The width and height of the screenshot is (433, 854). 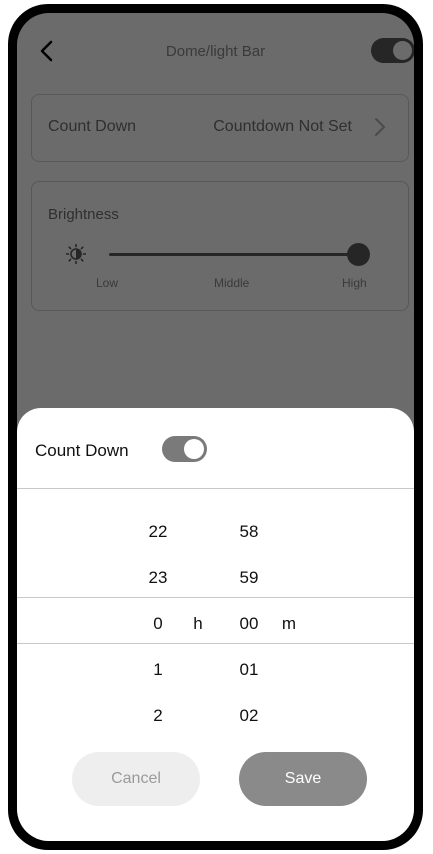 I want to click on minute-option: 01, so click(x=249, y=670).